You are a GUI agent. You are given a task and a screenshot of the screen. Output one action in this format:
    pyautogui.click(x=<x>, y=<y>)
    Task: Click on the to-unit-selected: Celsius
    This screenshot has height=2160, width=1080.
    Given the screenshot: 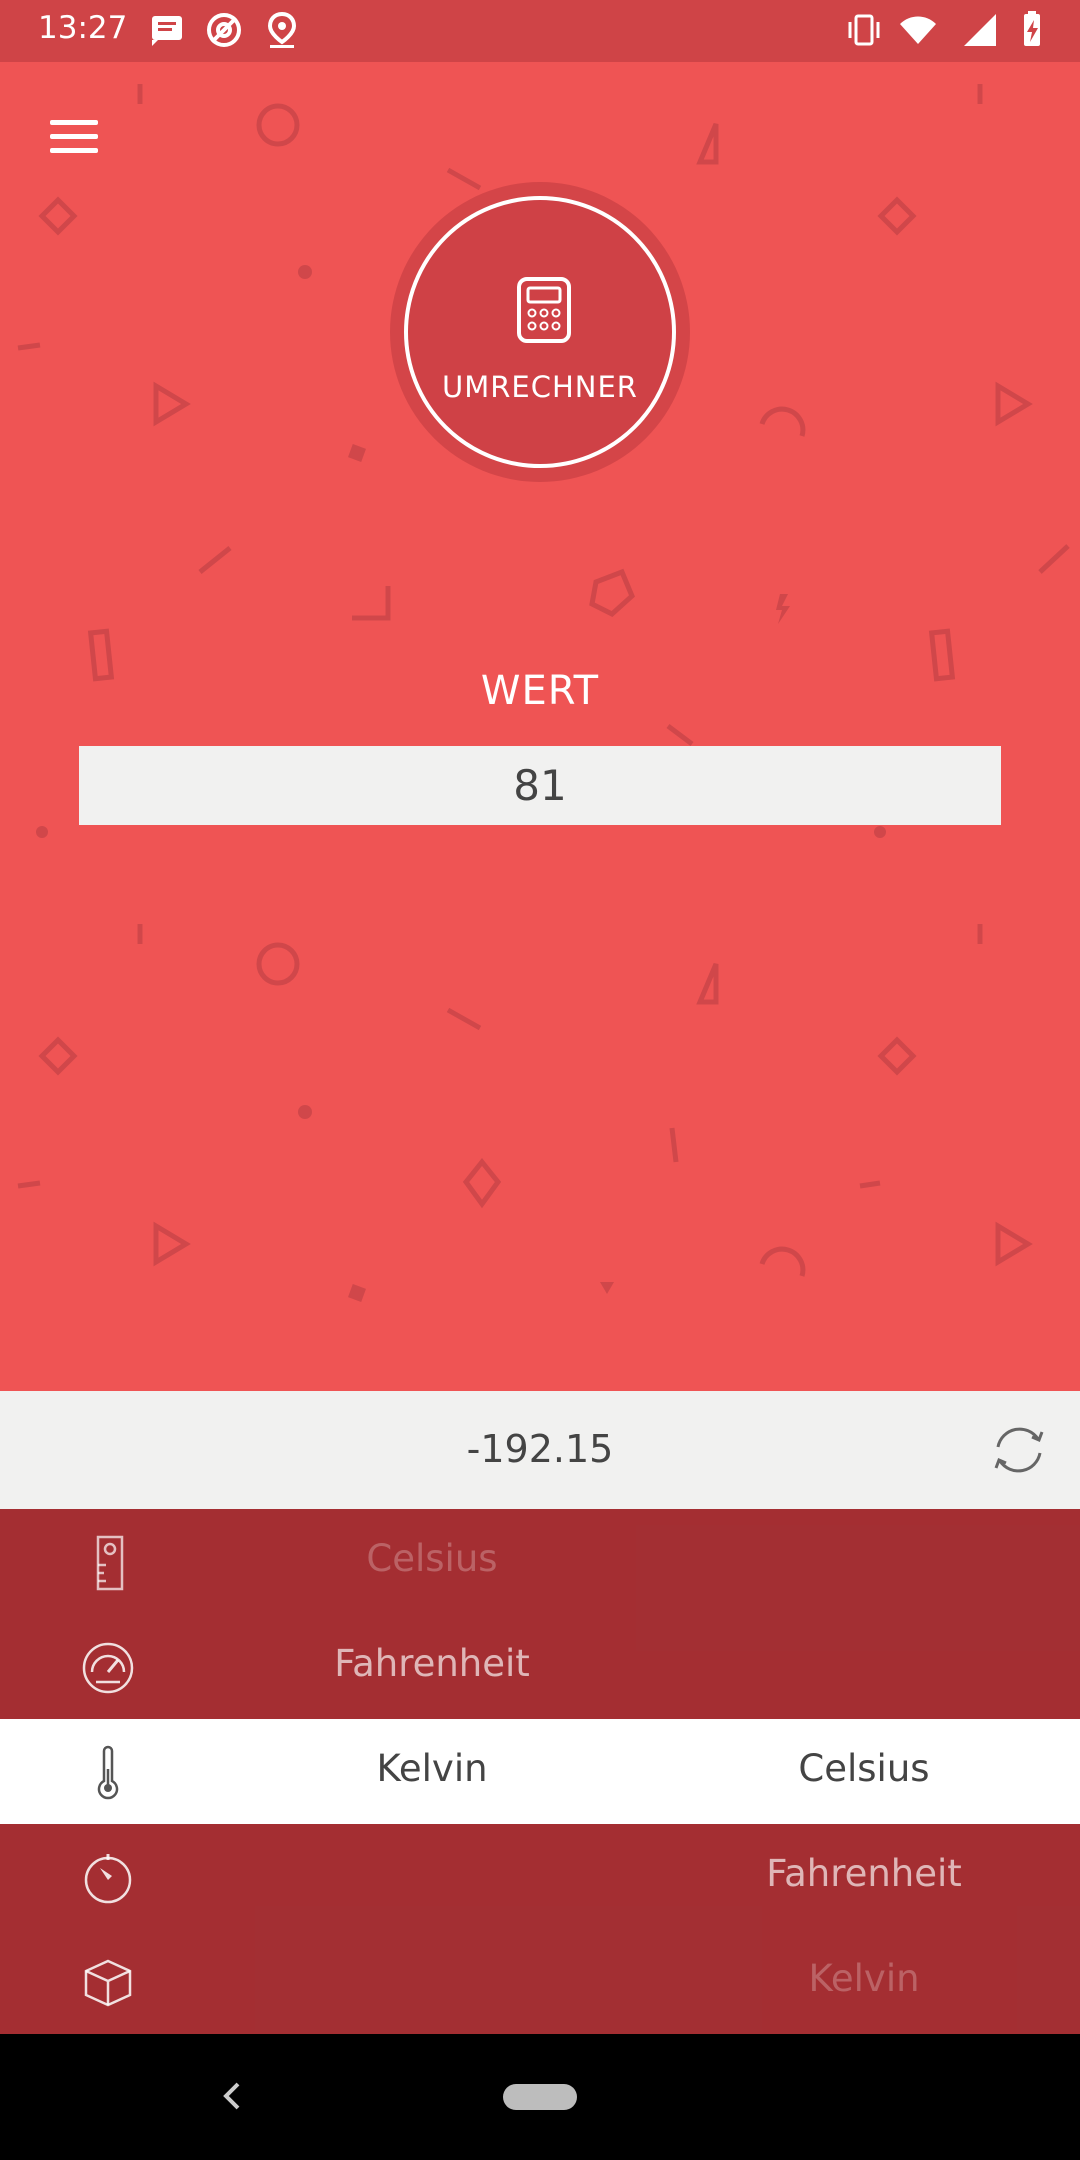 What is the action you would take?
    pyautogui.click(x=864, y=1768)
    